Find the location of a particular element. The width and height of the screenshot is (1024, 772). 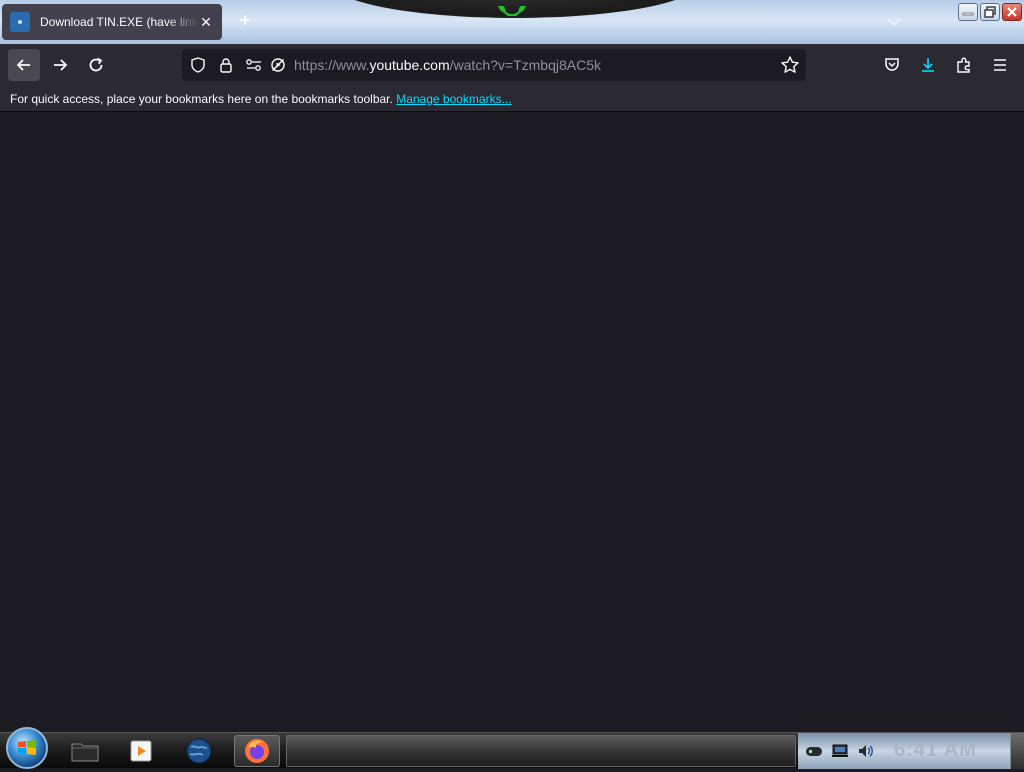

show-desktop-button is located at coordinates (1017, 751).